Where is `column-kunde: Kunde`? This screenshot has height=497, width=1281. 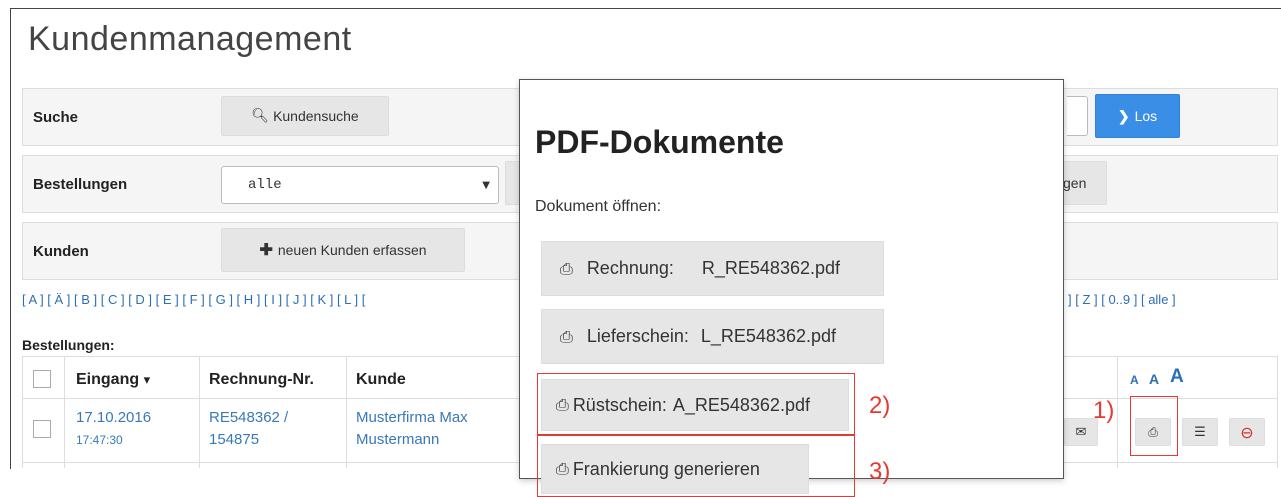 column-kunde: Kunde is located at coordinates (381, 380).